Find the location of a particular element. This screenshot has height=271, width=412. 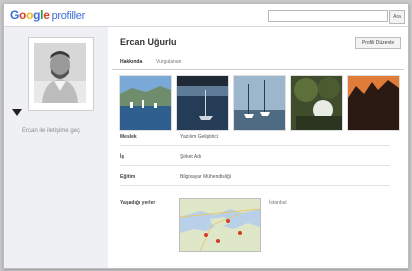

google-profiles-logo: Google profiller is located at coordinates (47, 15).